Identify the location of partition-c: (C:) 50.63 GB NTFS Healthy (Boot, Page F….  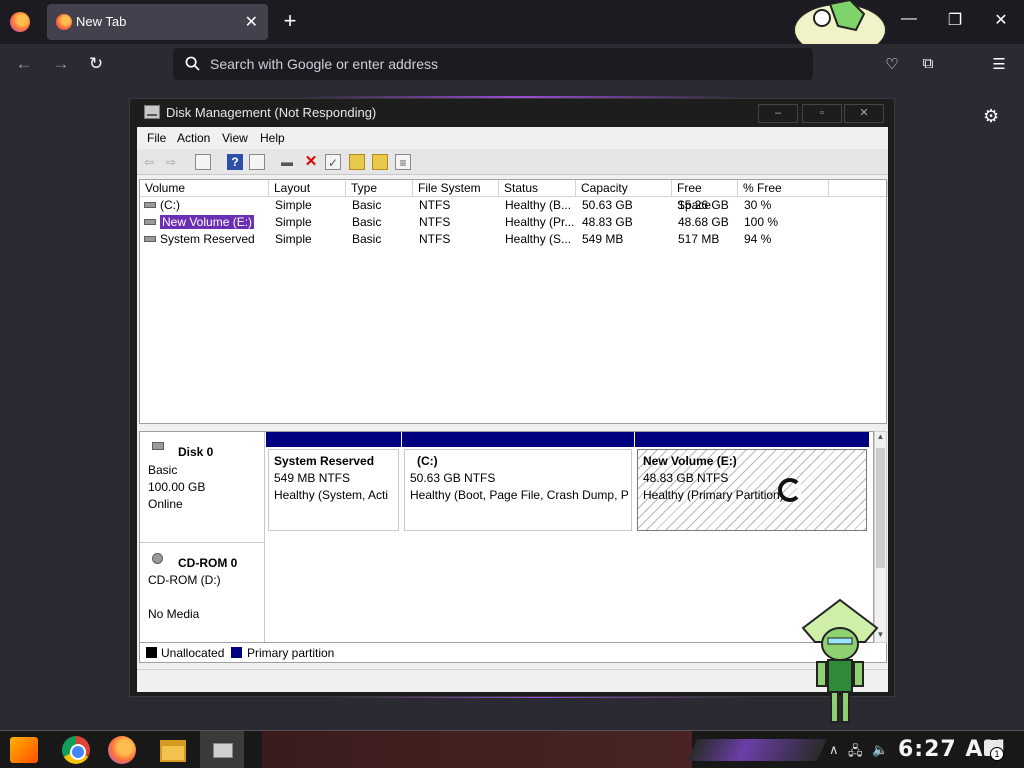
(518, 482).